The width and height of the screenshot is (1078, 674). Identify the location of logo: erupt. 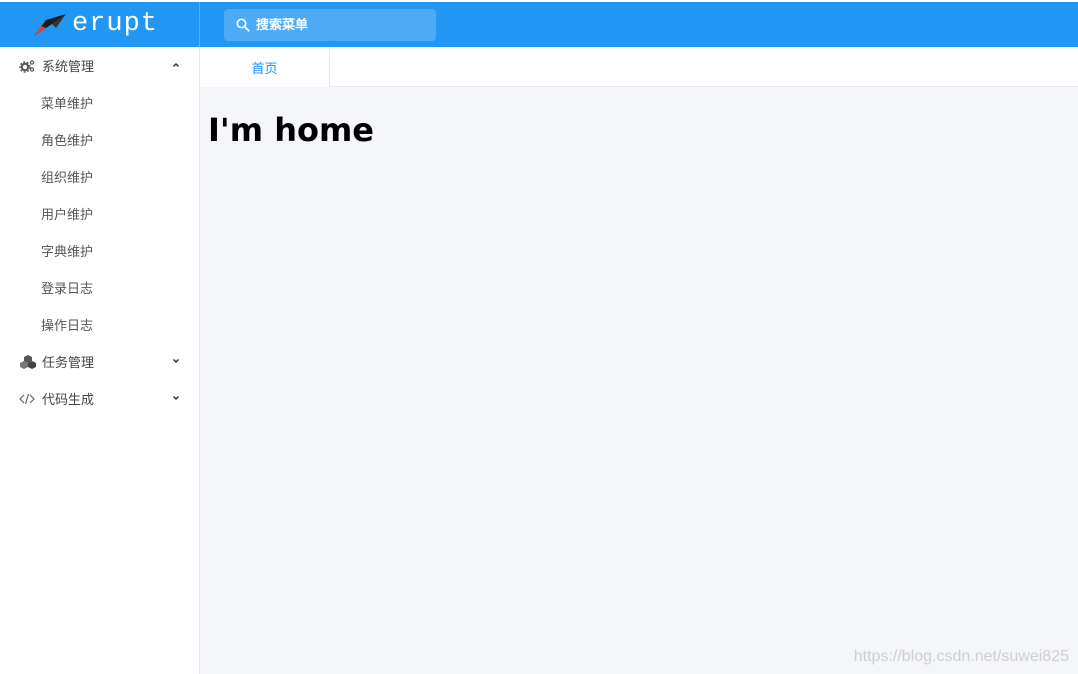
(100, 24).